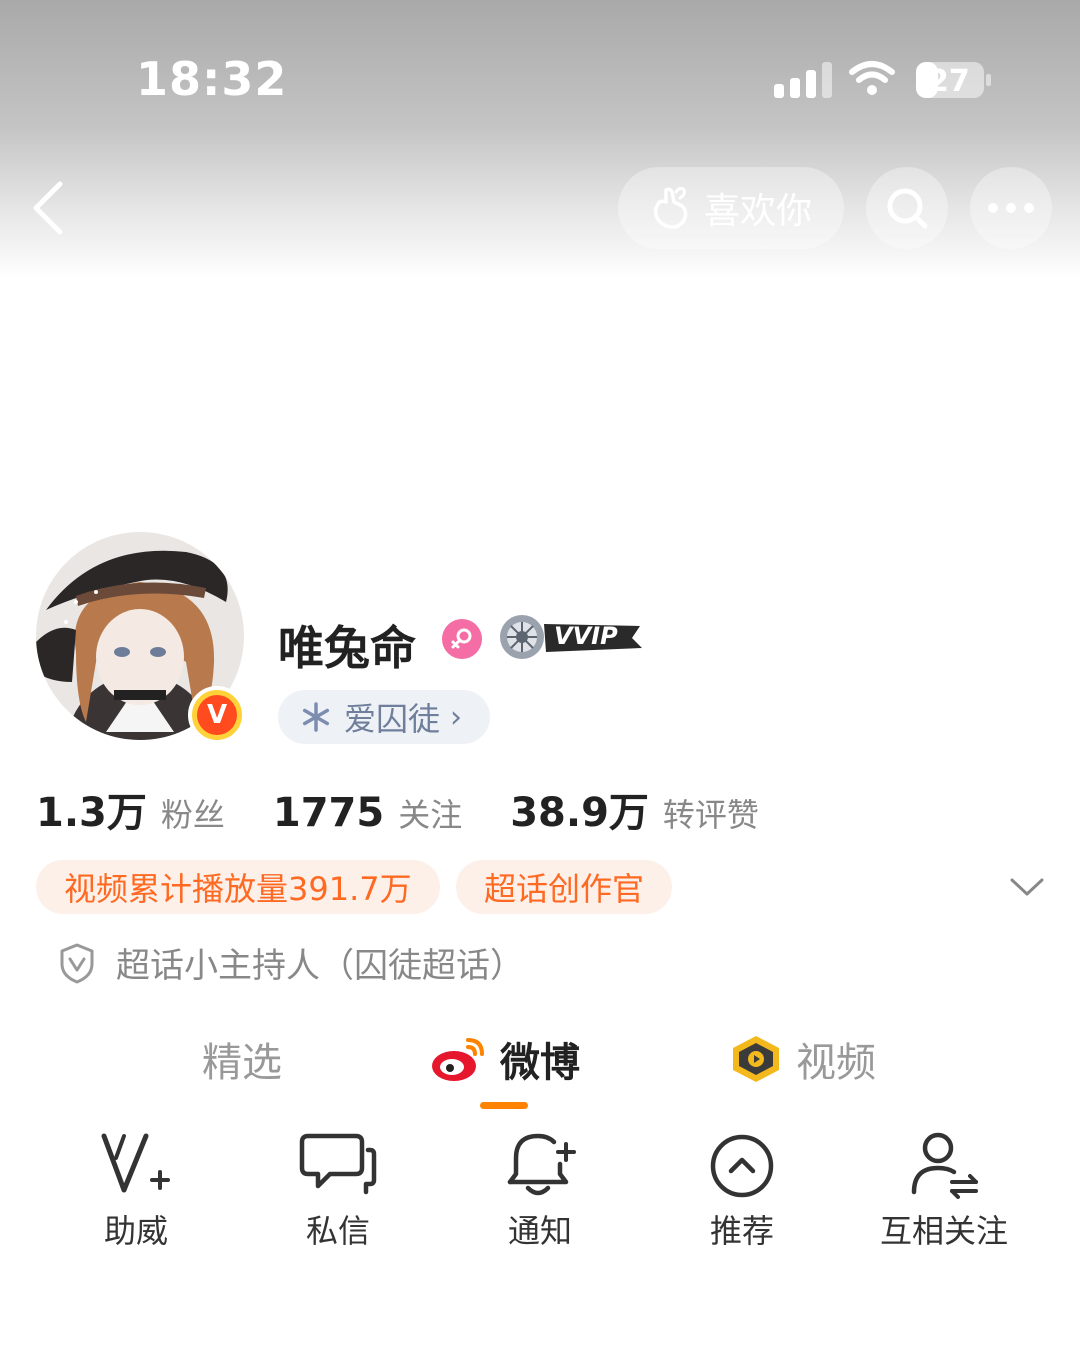 Image resolution: width=1080 pixels, height=1354 pixels. Describe the element at coordinates (539, 1231) in the screenshot. I see `action-notify-label: 通知` at that location.